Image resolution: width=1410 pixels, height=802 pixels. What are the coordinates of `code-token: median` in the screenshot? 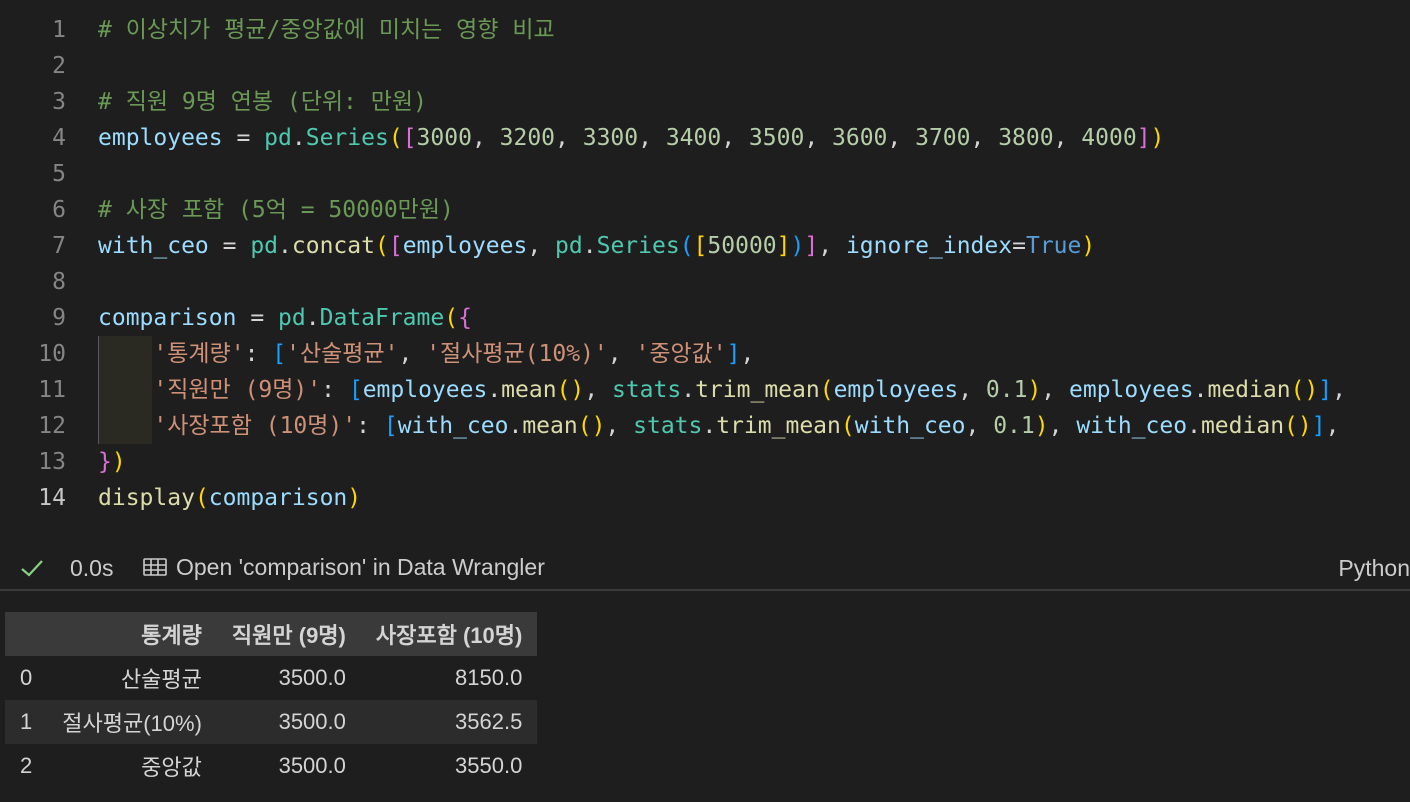 It's located at (1242, 426).